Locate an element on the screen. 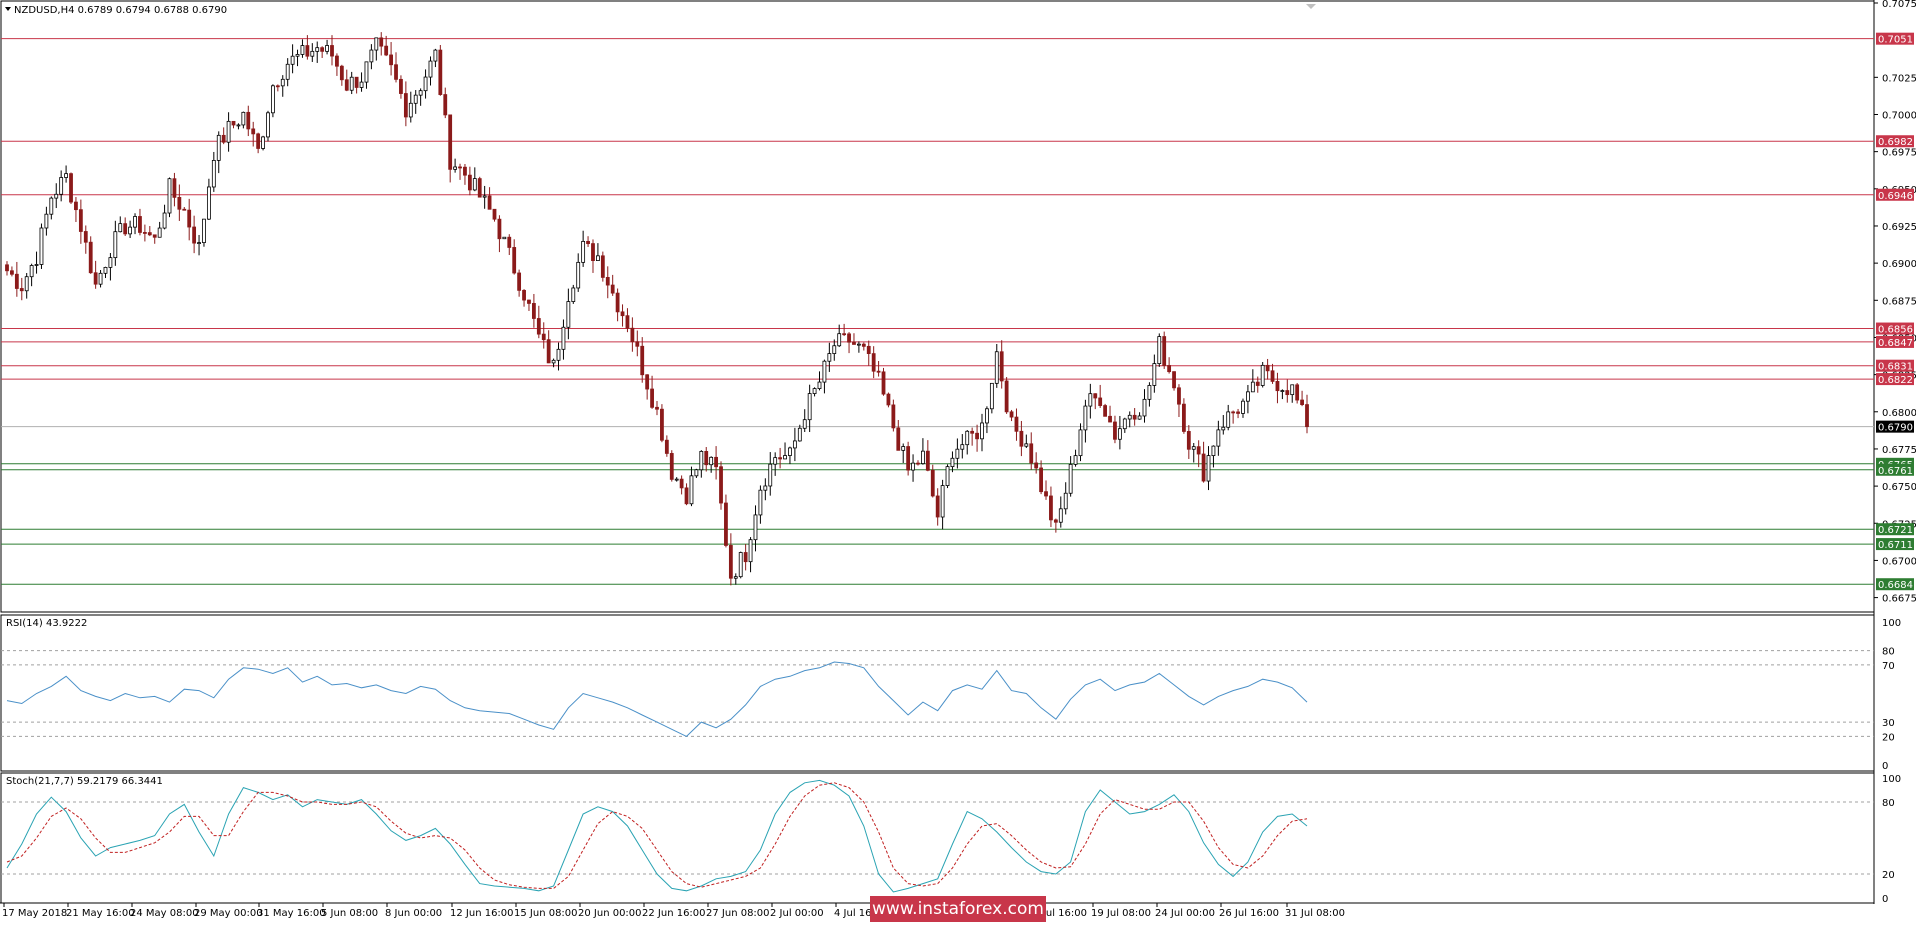  level-tag-label: 0.6847 is located at coordinates (1895, 343).